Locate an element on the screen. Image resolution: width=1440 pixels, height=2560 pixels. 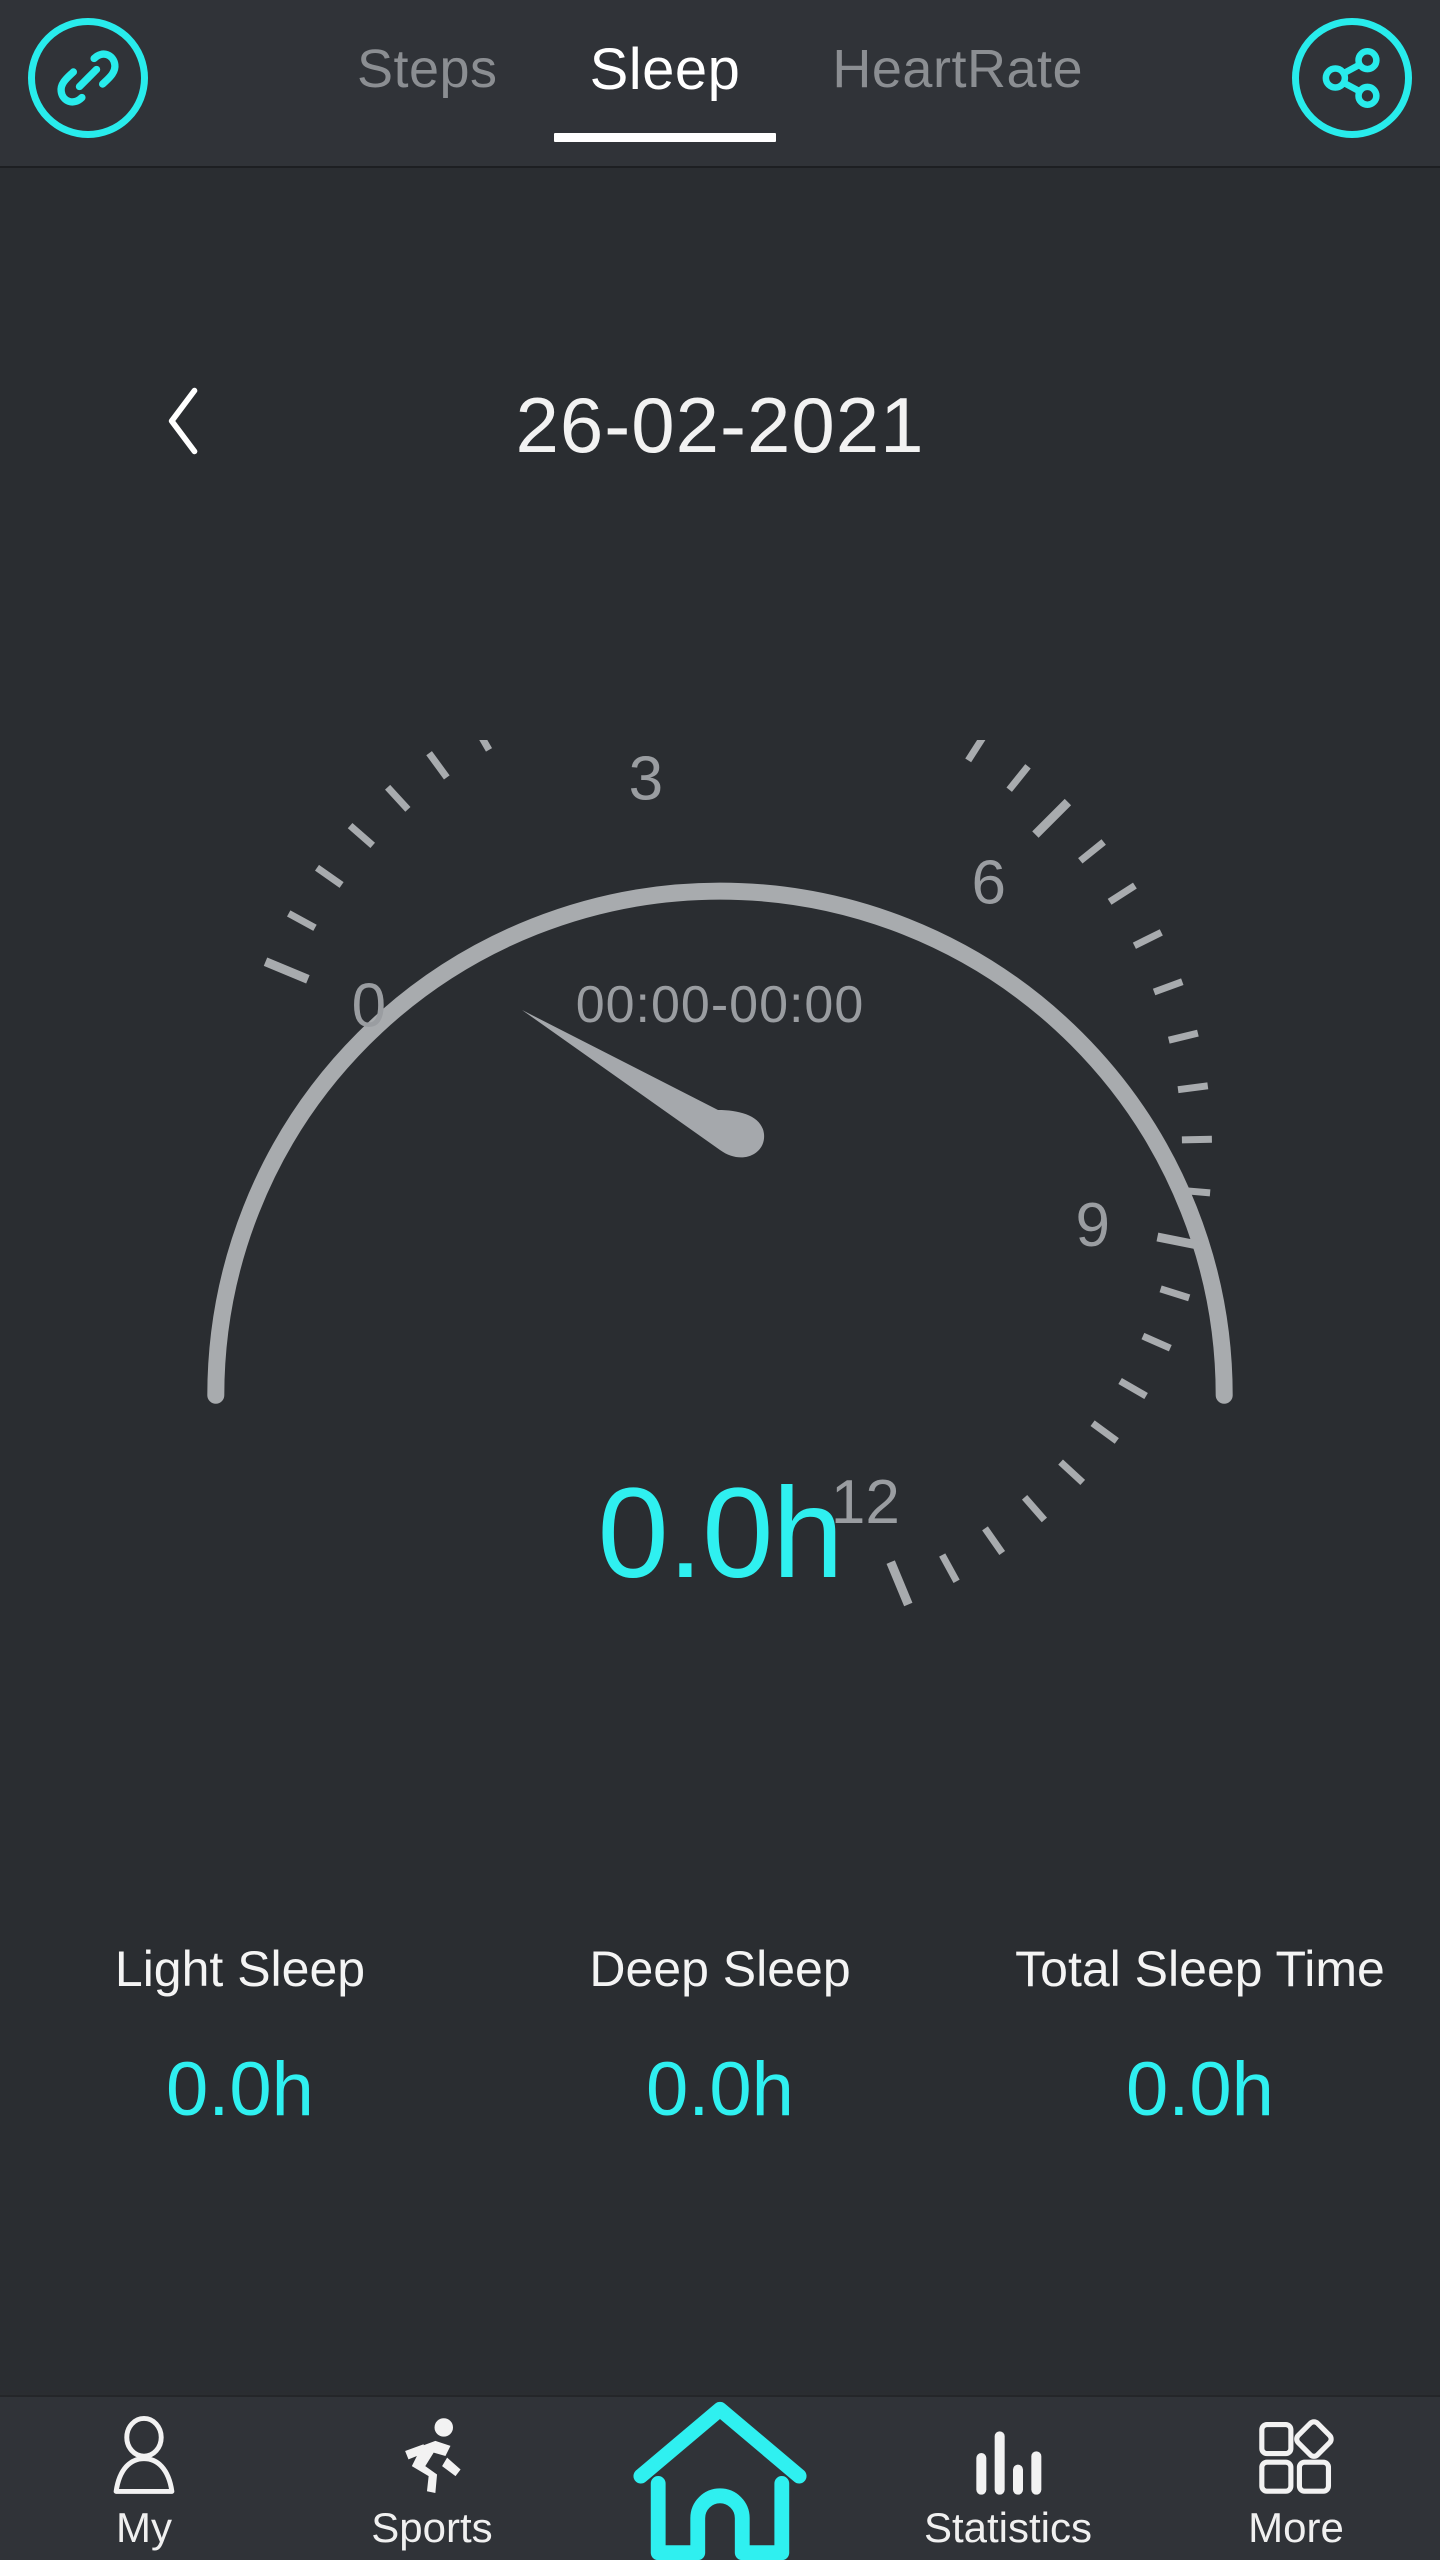
nav-item-home is located at coordinates (720, 2477).